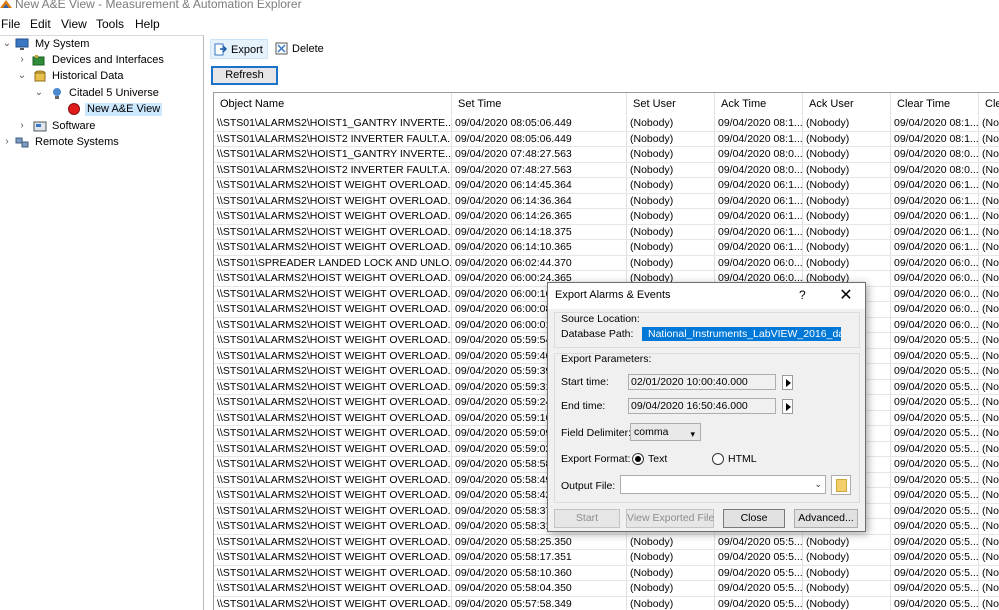 The image size is (999, 610). Describe the element at coordinates (613, 295) in the screenshot. I see `dialog-title: Export Alarms & Events` at that location.